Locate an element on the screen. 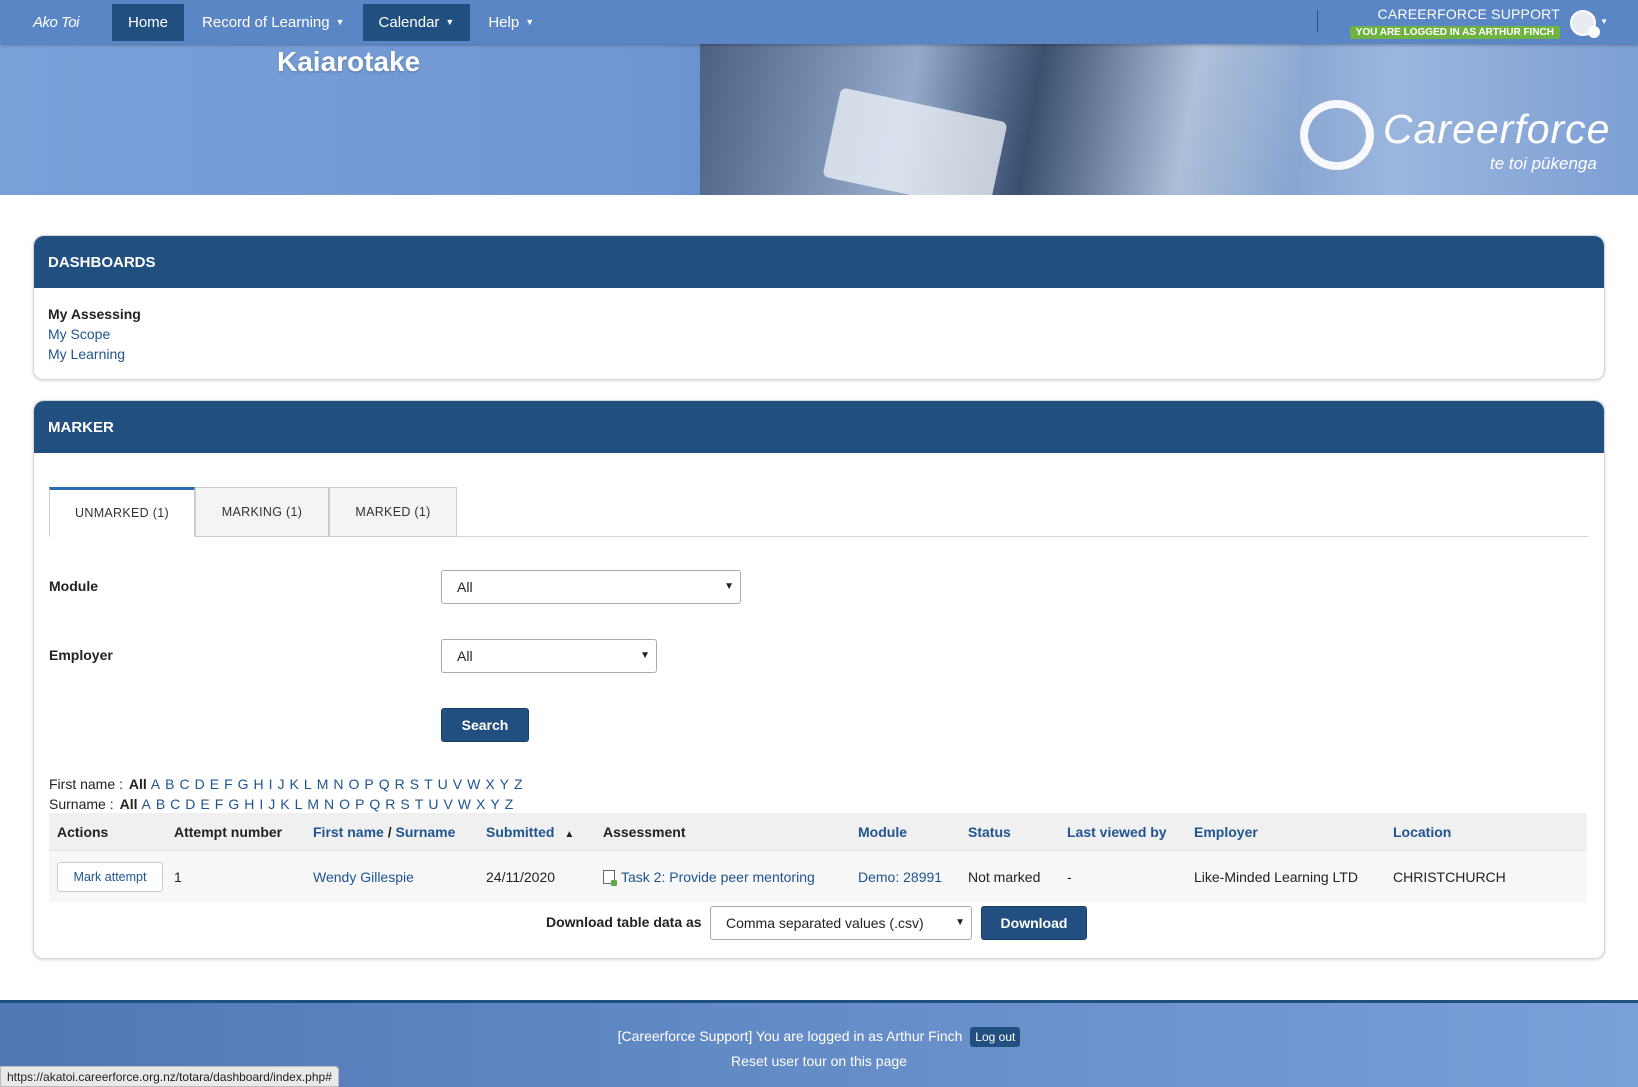 This screenshot has height=1087, width=1638. firstname-letter-r: R is located at coordinates (400, 784).